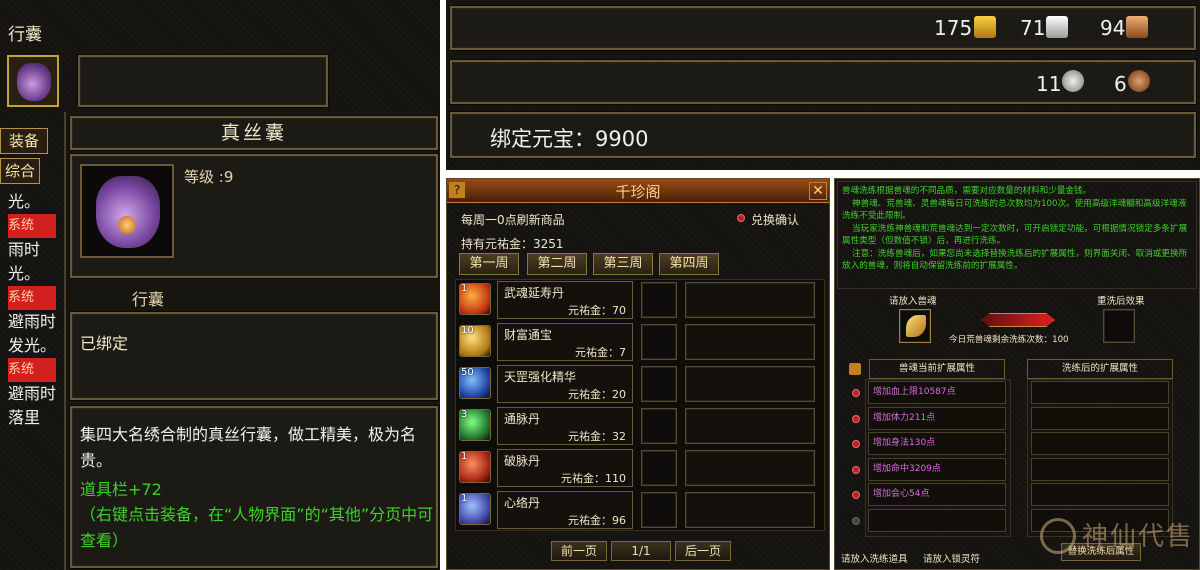  What do you see at coordinates (1058, 536) in the screenshot?
I see `watermark-logo-icon` at bounding box center [1058, 536].